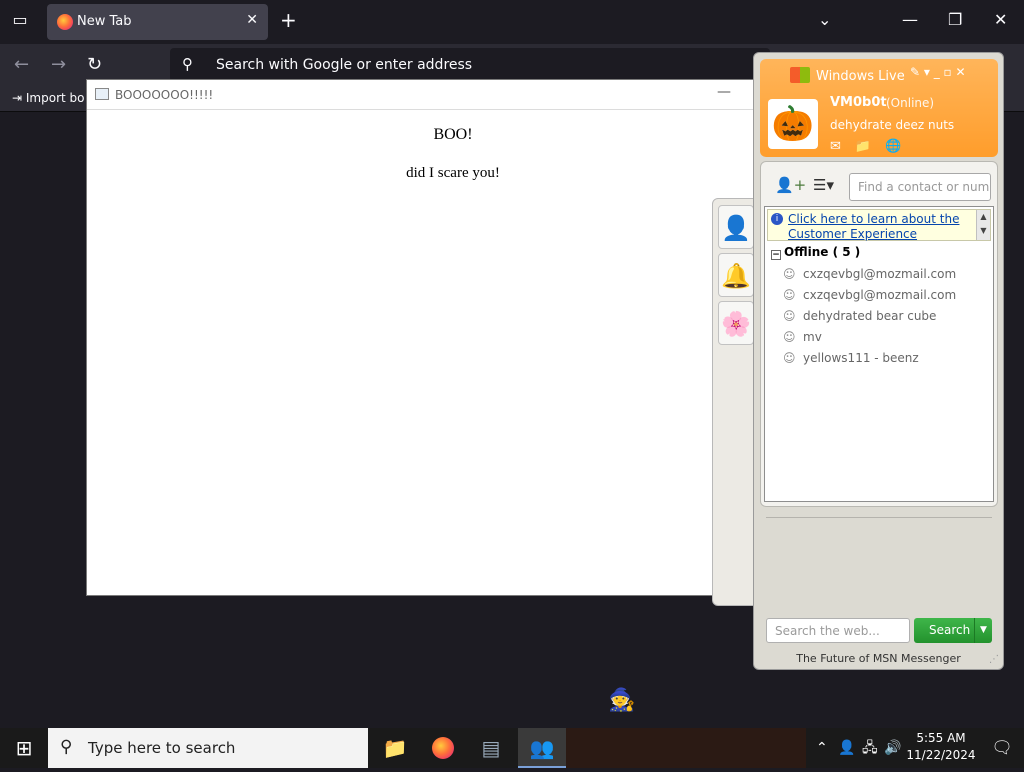 The image size is (1024, 772). Describe the element at coordinates (860, 76) in the screenshot. I see `brand-label: Windows Live` at that location.